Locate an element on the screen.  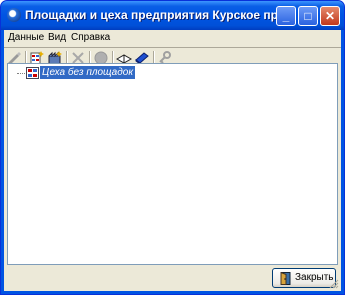
tree-connector is located at coordinates (21, 73).